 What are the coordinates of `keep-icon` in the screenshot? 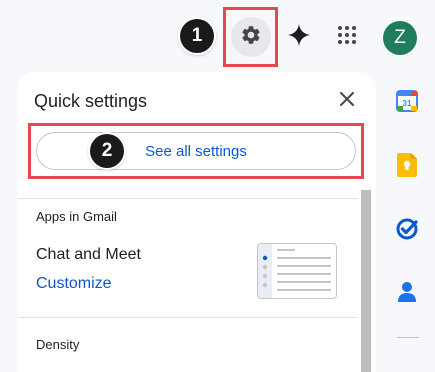 It's located at (407, 165).